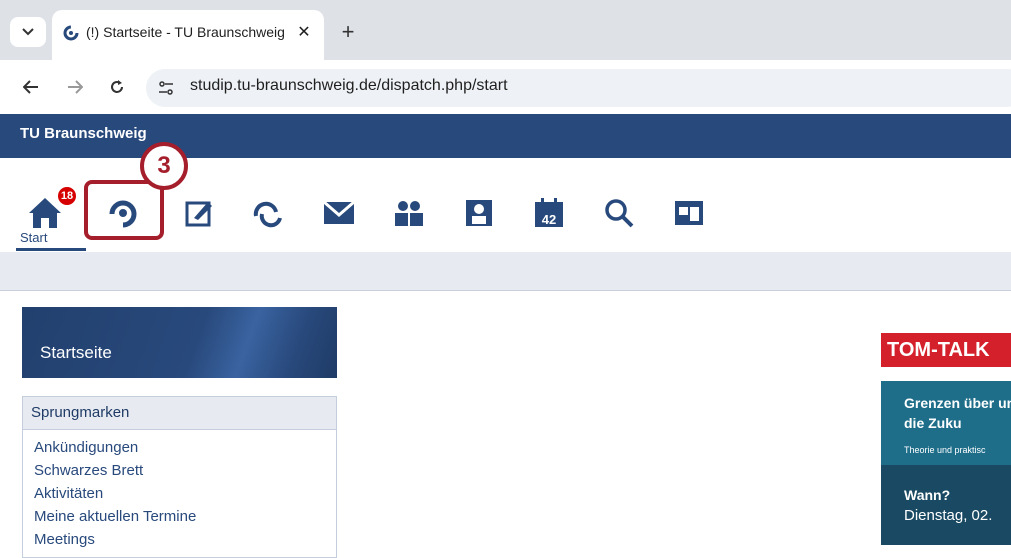 Image resolution: width=1011 pixels, height=558 pixels. I want to click on nav-tools, so click(689, 213).